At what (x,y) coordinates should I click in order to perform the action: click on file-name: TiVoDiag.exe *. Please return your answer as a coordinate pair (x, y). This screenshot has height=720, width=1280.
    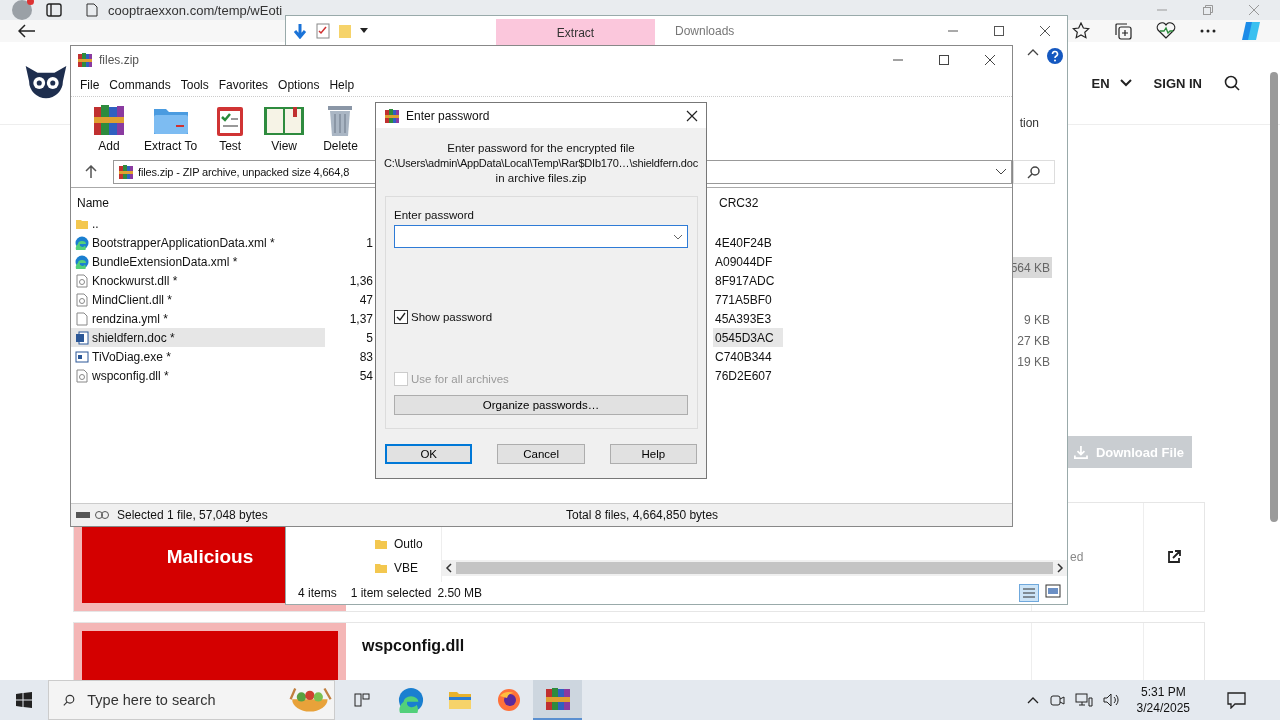
    Looking at the image, I should click on (131, 356).